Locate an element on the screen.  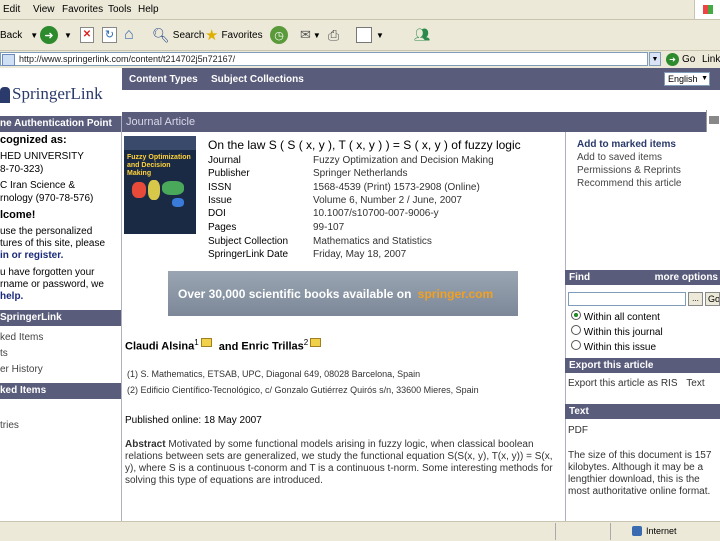
scope-all-content: Within all content is located at coordinates (615, 316).